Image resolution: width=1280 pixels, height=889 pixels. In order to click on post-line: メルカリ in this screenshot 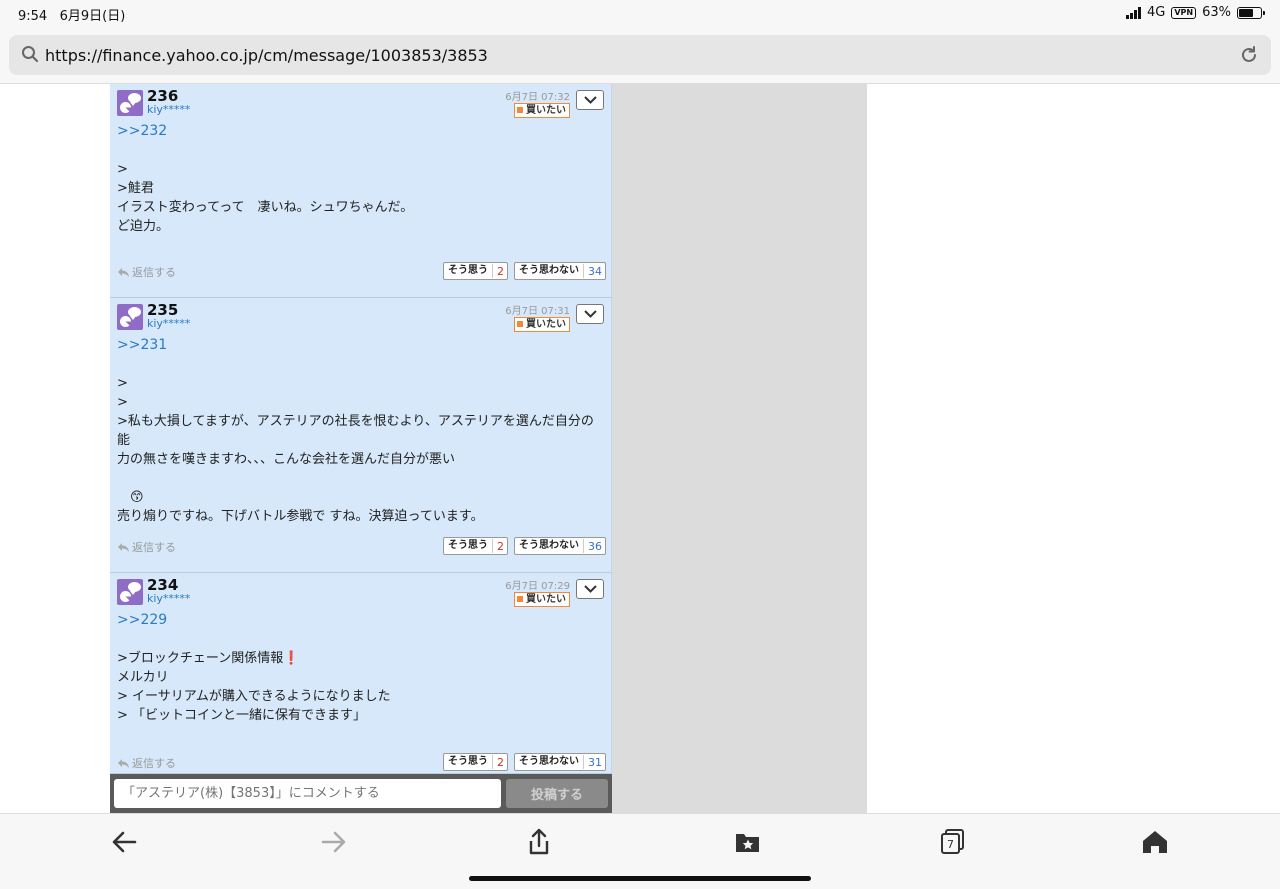, I will do `click(143, 677)`.